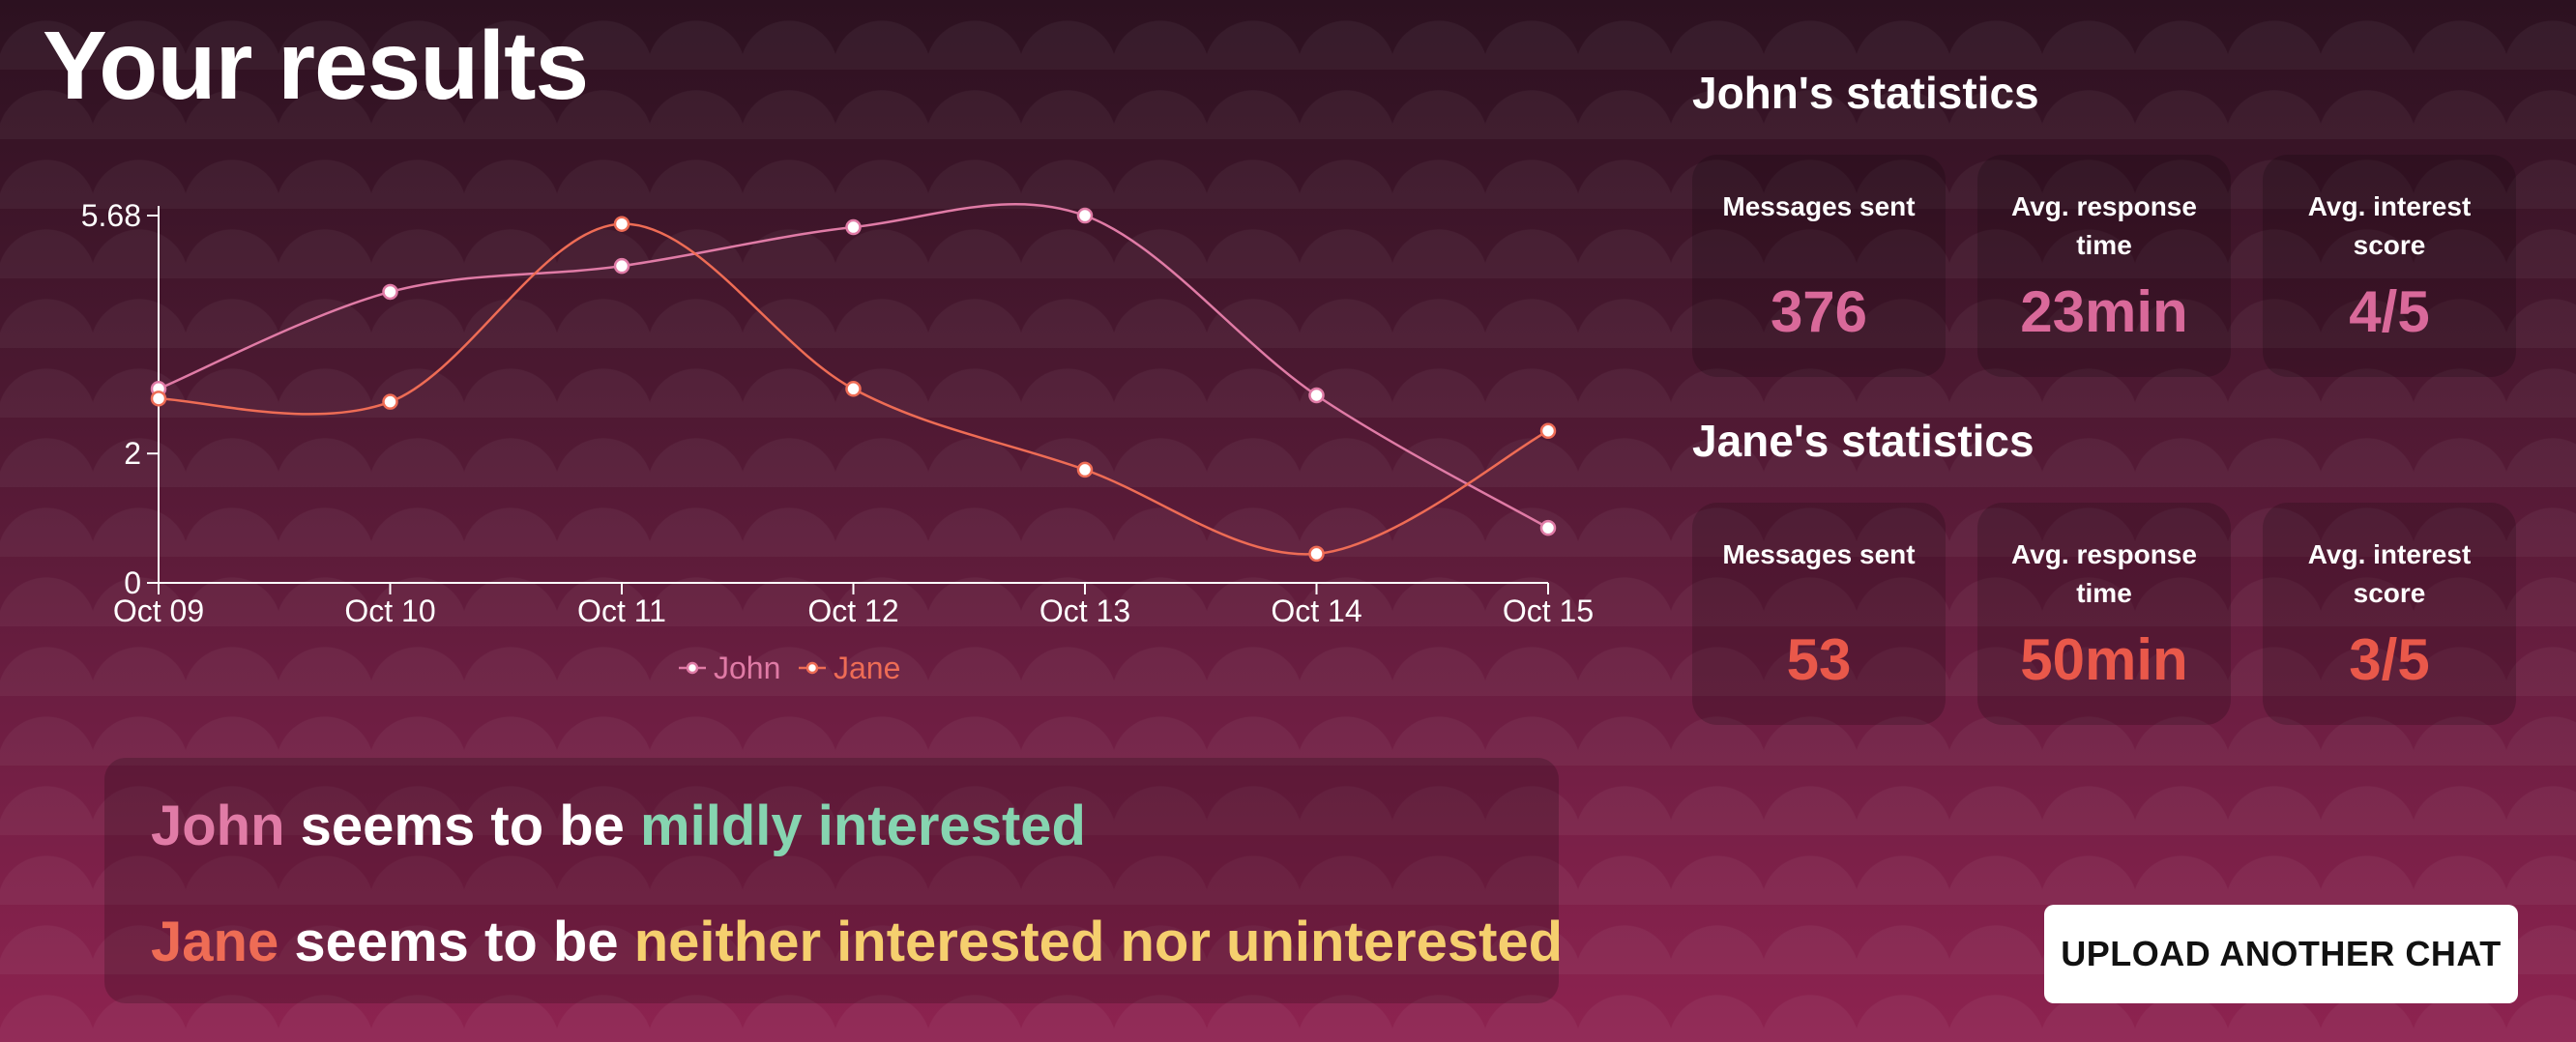  Describe the element at coordinates (2389, 659) in the screenshot. I see `card-value: 3/5` at that location.